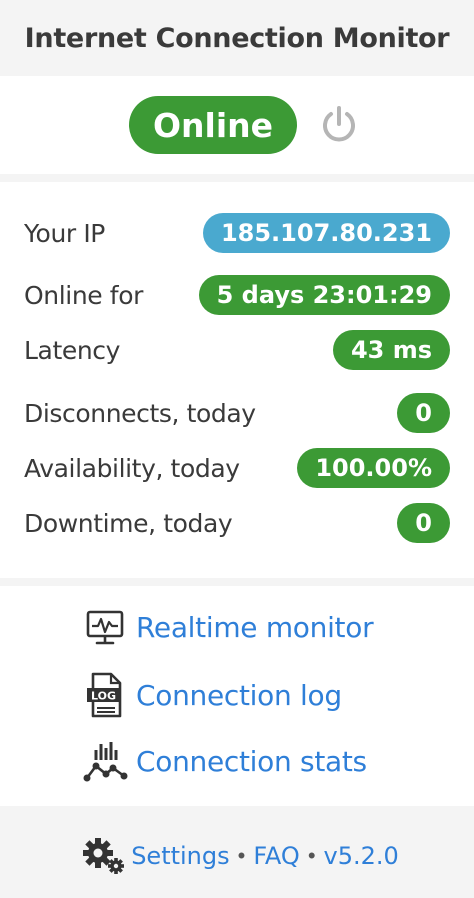  I want to click on stat-row-ip: Your IP 185.107.80.231, so click(237, 233).